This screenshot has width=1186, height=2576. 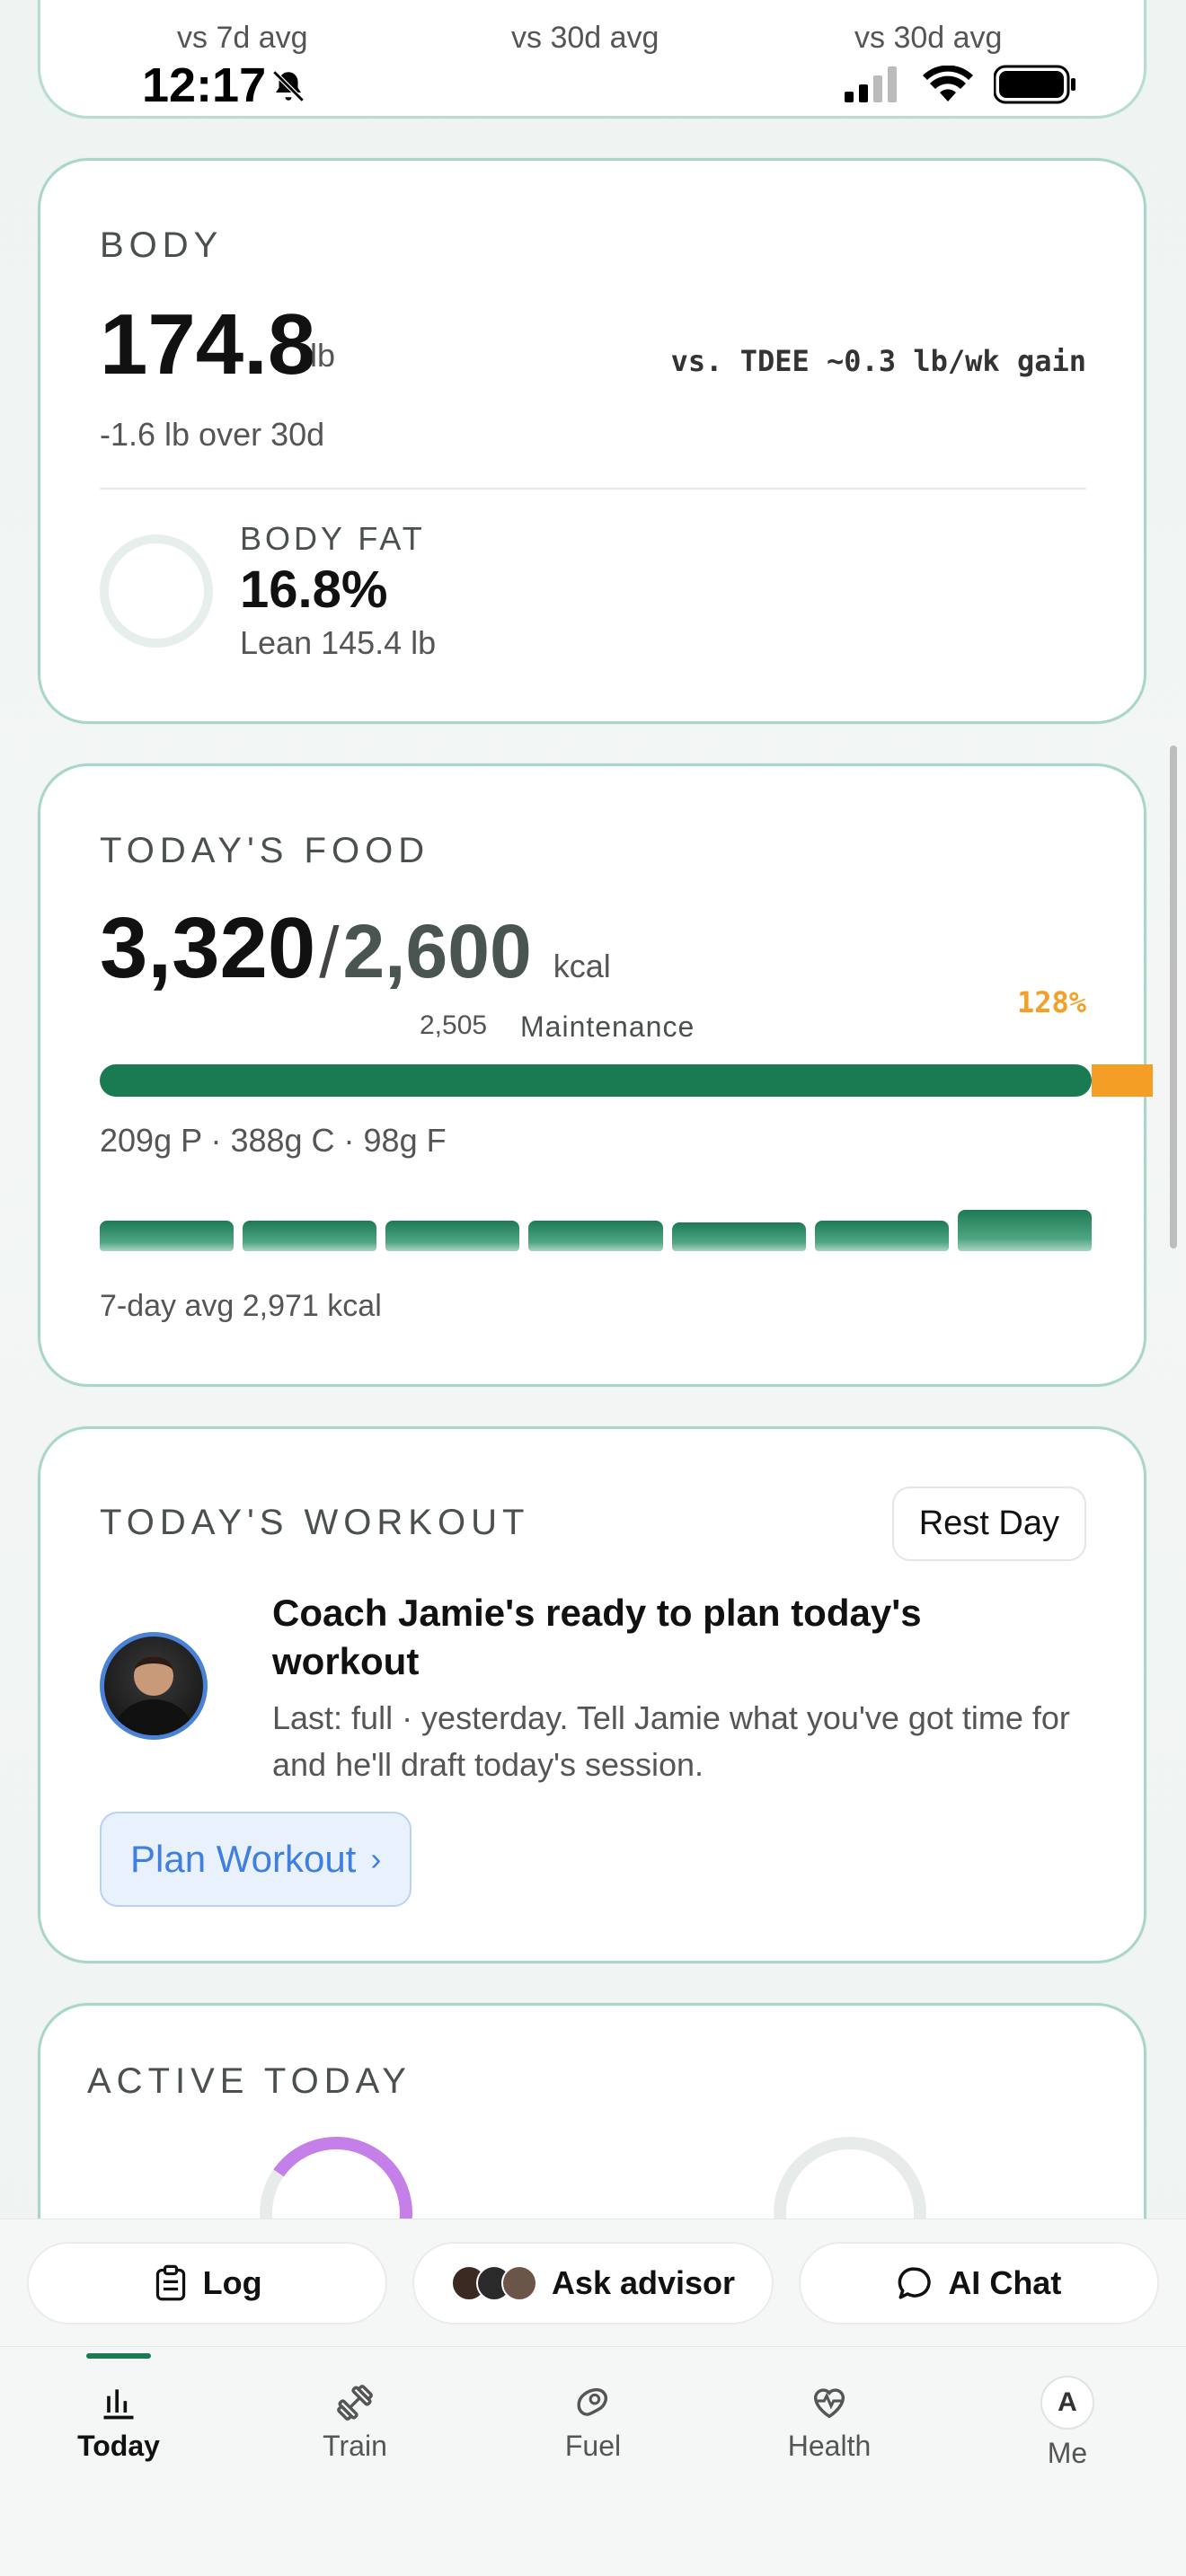 I want to click on plan-workout-button: Plan Workout ›, so click(x=256, y=1859).